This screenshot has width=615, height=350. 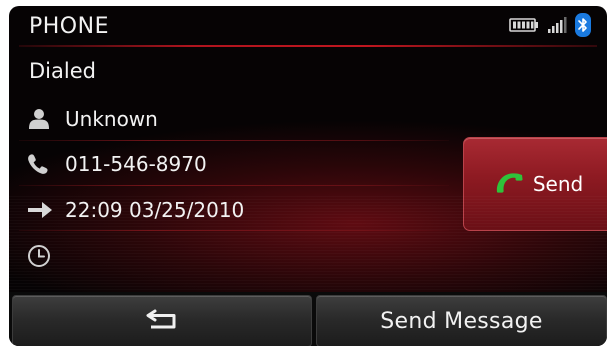 I want to click on status-icons, so click(x=550, y=27).